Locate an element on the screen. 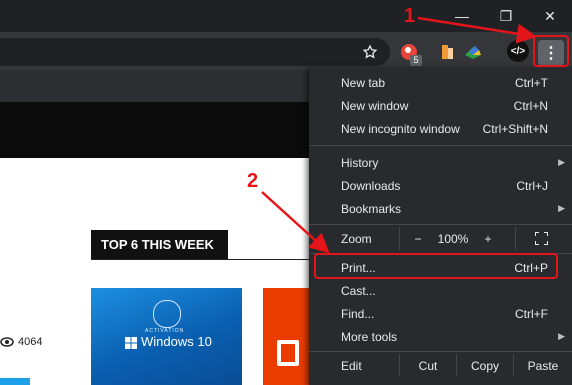 Image resolution: width=572 pixels, height=385 pixels. menu-shortcut: Ctrl+T is located at coordinates (531, 82).